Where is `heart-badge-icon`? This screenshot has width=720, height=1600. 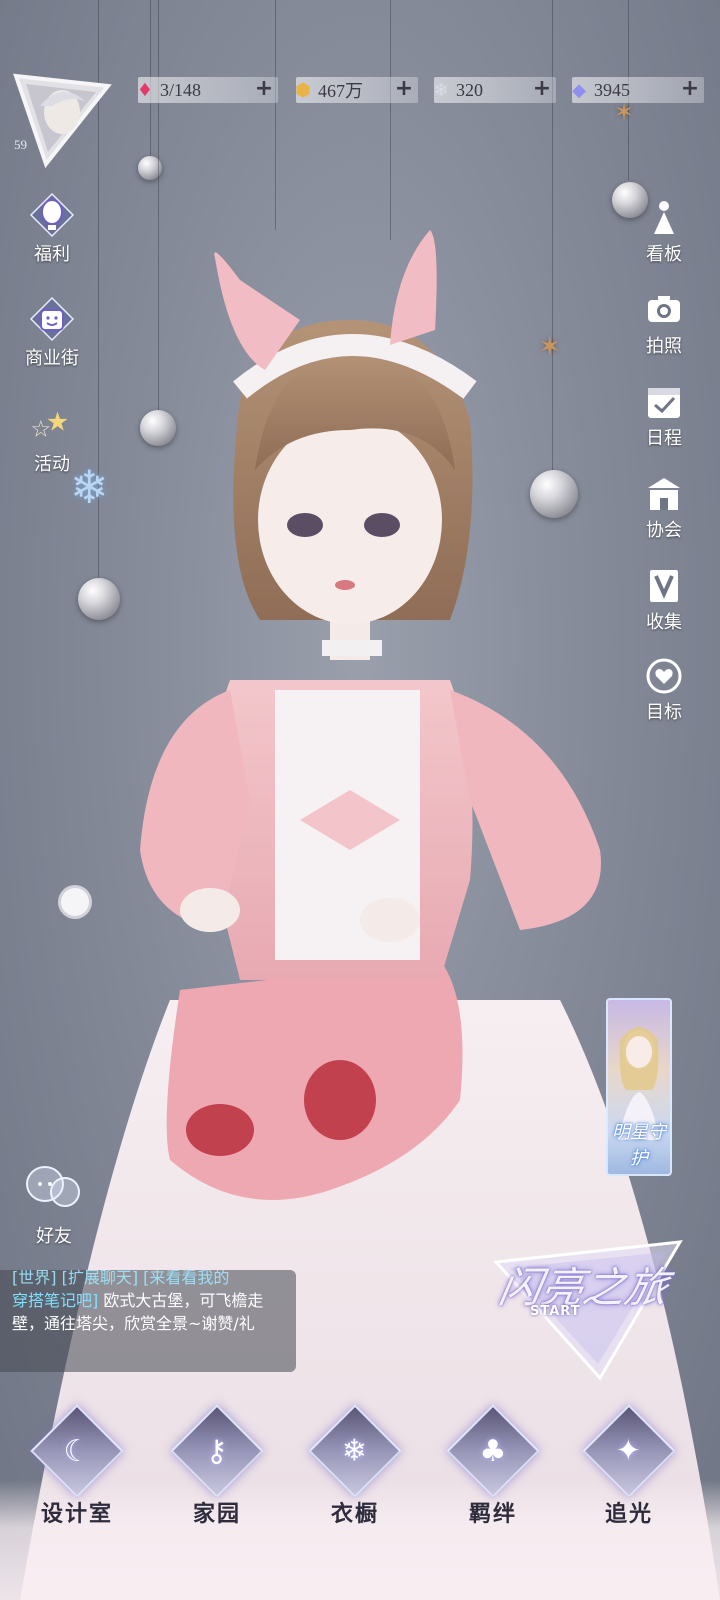
heart-badge-icon is located at coordinates (664, 676).